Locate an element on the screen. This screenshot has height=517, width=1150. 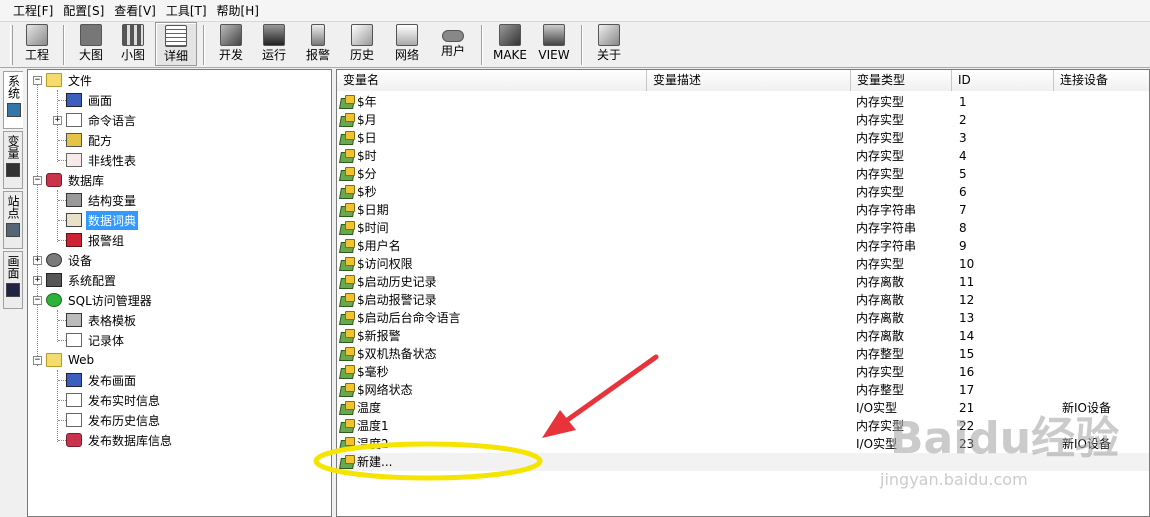
tree-item-system-config: 系统配置 is located at coordinates (82, 280).